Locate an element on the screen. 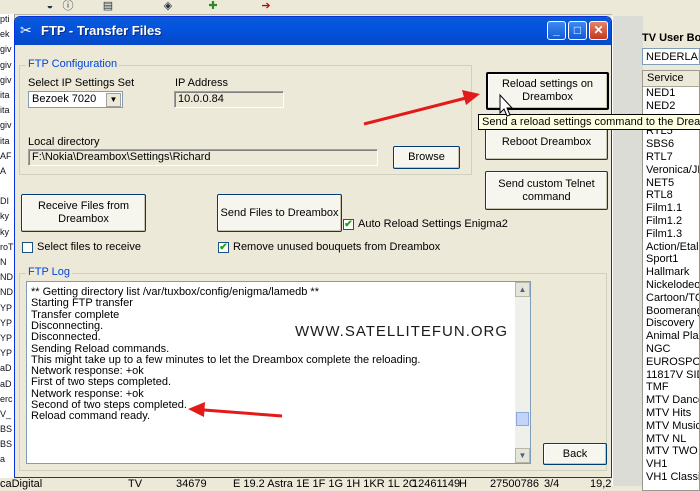  mouse-cursor-icon is located at coordinates (506, 105).